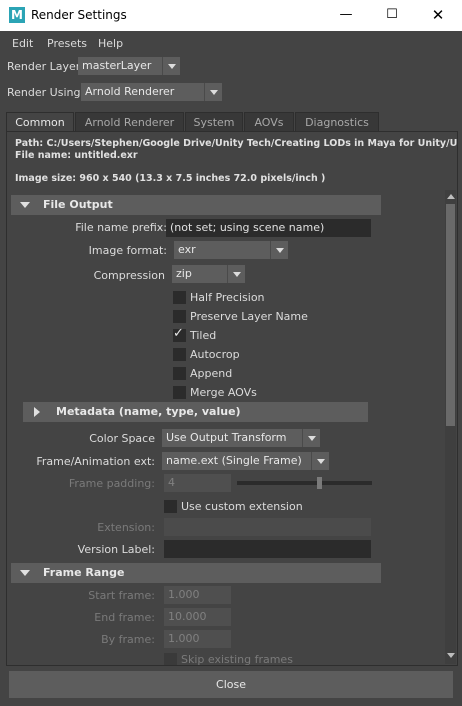 Image resolution: width=462 pixels, height=706 pixels. Describe the element at coordinates (231, 250) in the screenshot. I see `image-format-dropdown: exr` at that location.